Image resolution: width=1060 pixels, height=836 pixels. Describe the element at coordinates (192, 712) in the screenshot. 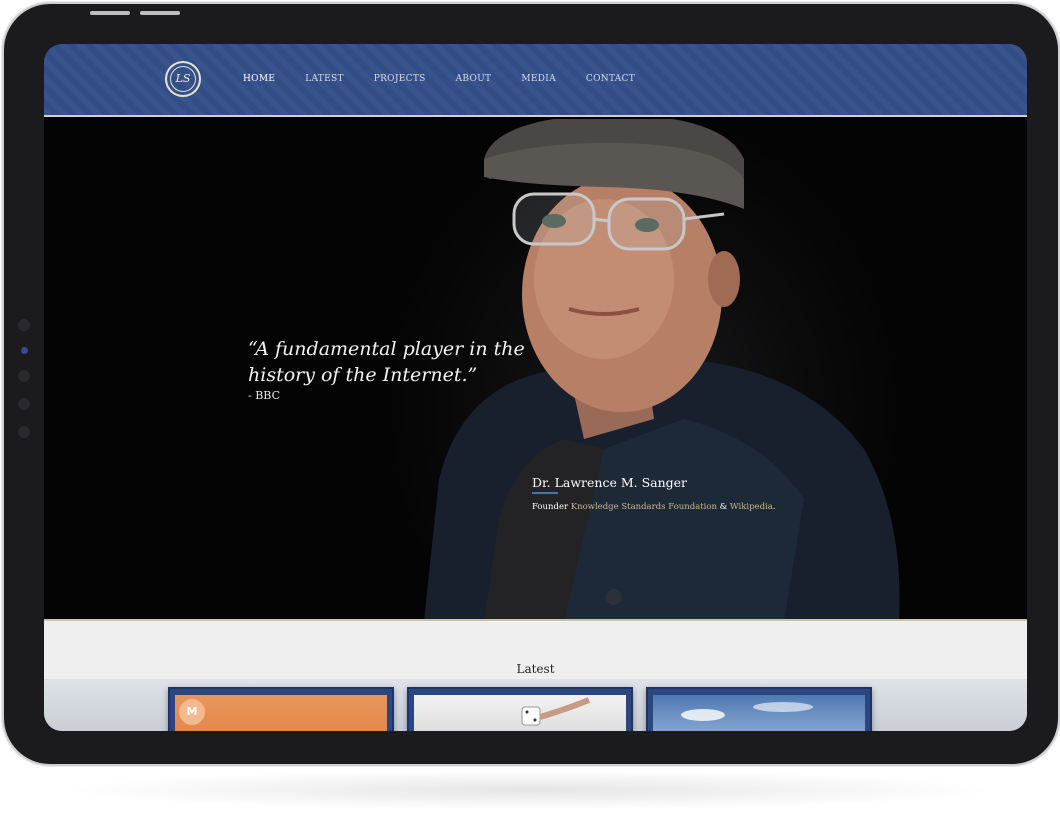

I see `card-badge: M` at that location.